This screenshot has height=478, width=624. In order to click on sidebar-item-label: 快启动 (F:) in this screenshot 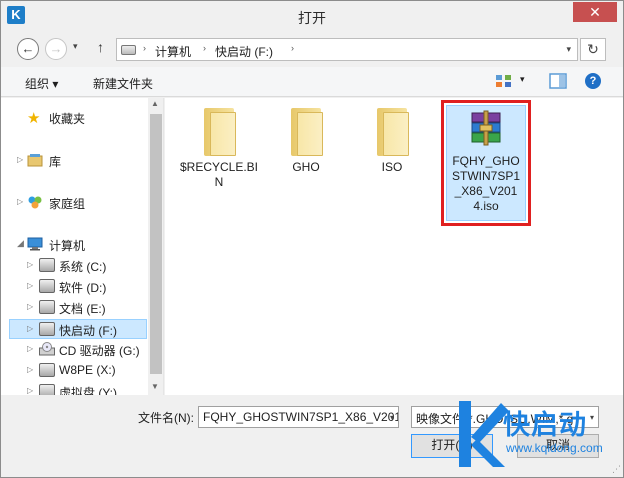, I will do `click(88, 331)`.